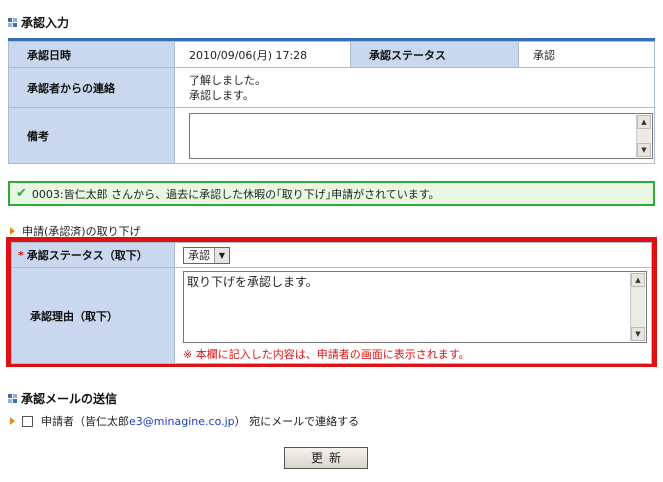 Image resolution: width=663 pixels, height=482 pixels. I want to click on update-button: 更新, so click(326, 458).